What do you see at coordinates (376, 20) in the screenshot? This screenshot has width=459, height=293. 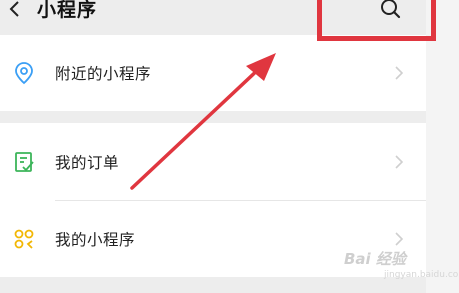 I see `highlight-box` at bounding box center [376, 20].